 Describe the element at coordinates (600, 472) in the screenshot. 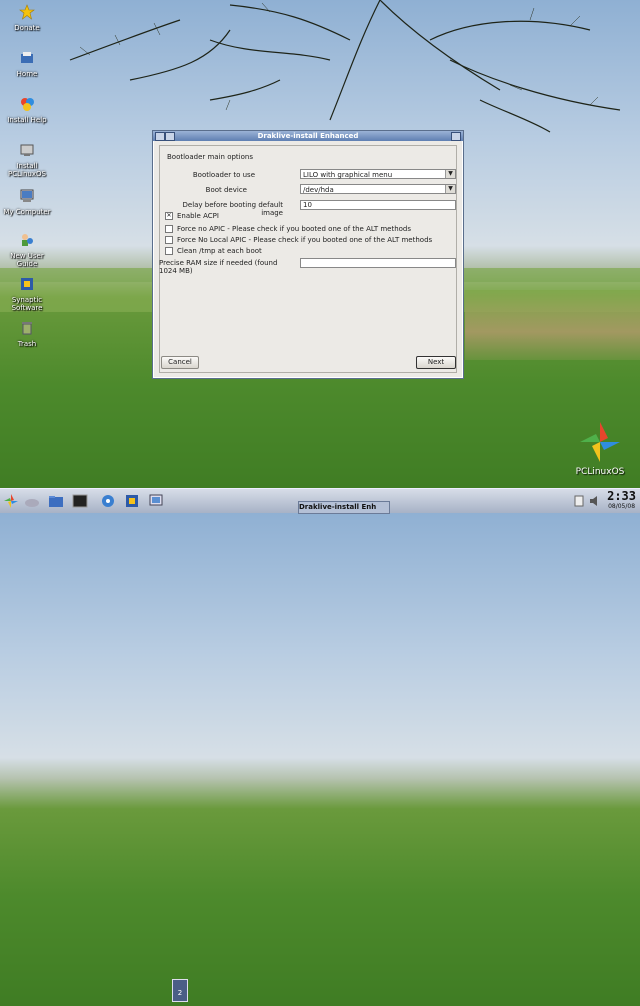

I see `brand-text: PCLinuxOS` at that location.